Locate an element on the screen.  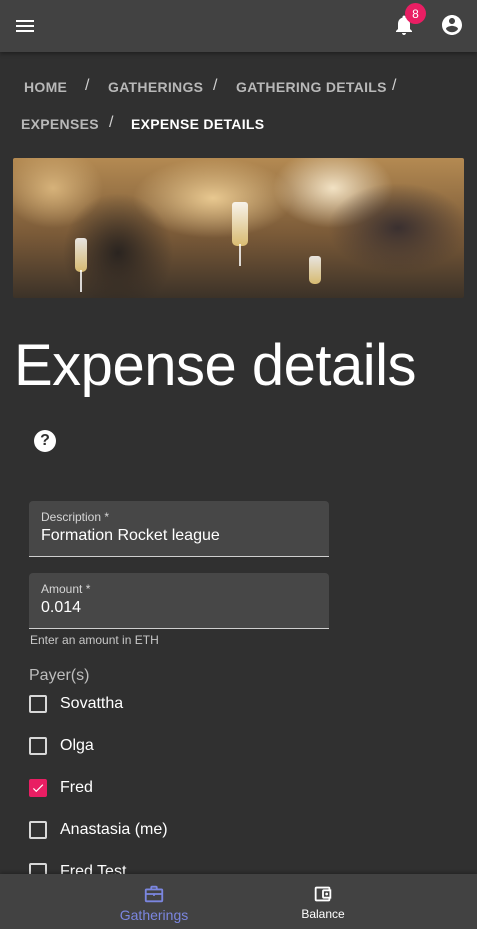
description-label: Description * is located at coordinates (75, 517).